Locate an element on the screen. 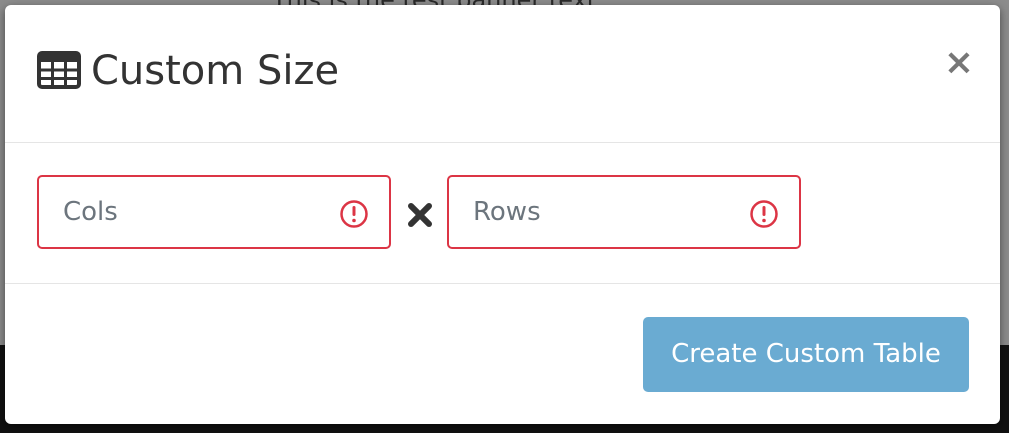 Image resolution: width=1009 pixels, height=433 pixels. cols-field is located at coordinates (214, 212).